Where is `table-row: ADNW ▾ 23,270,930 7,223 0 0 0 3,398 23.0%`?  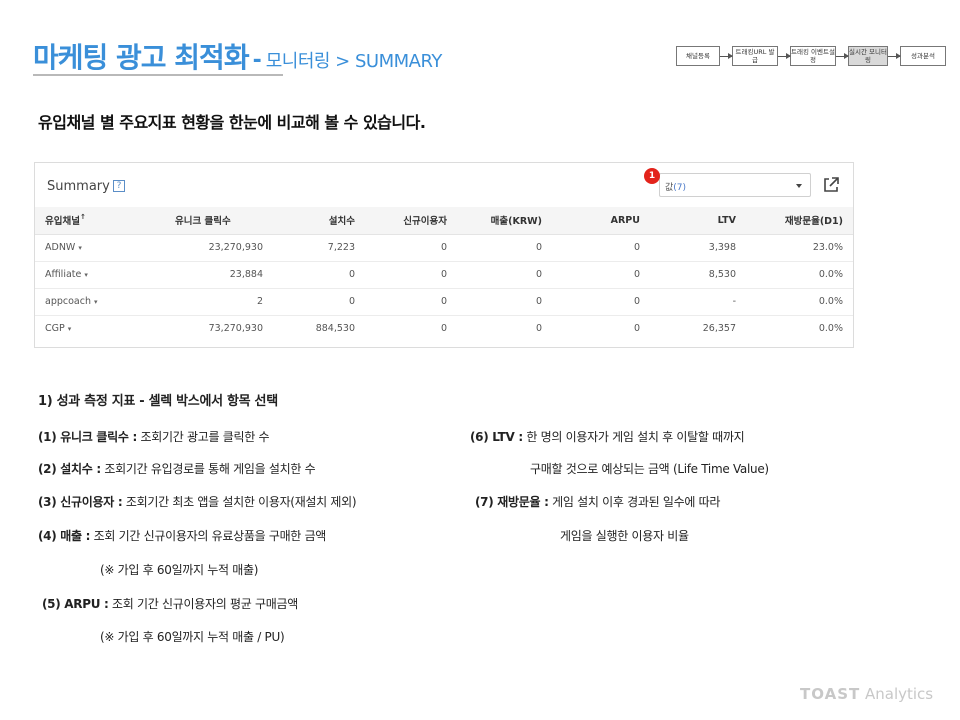 table-row: ADNW ▾ 23,270,930 7,223 0 0 0 3,398 23.0% is located at coordinates (444, 248).